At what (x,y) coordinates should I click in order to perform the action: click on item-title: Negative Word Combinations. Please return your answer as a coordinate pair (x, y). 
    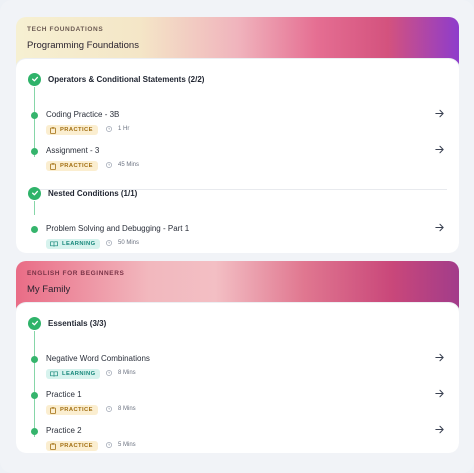
    Looking at the image, I should click on (98, 358).